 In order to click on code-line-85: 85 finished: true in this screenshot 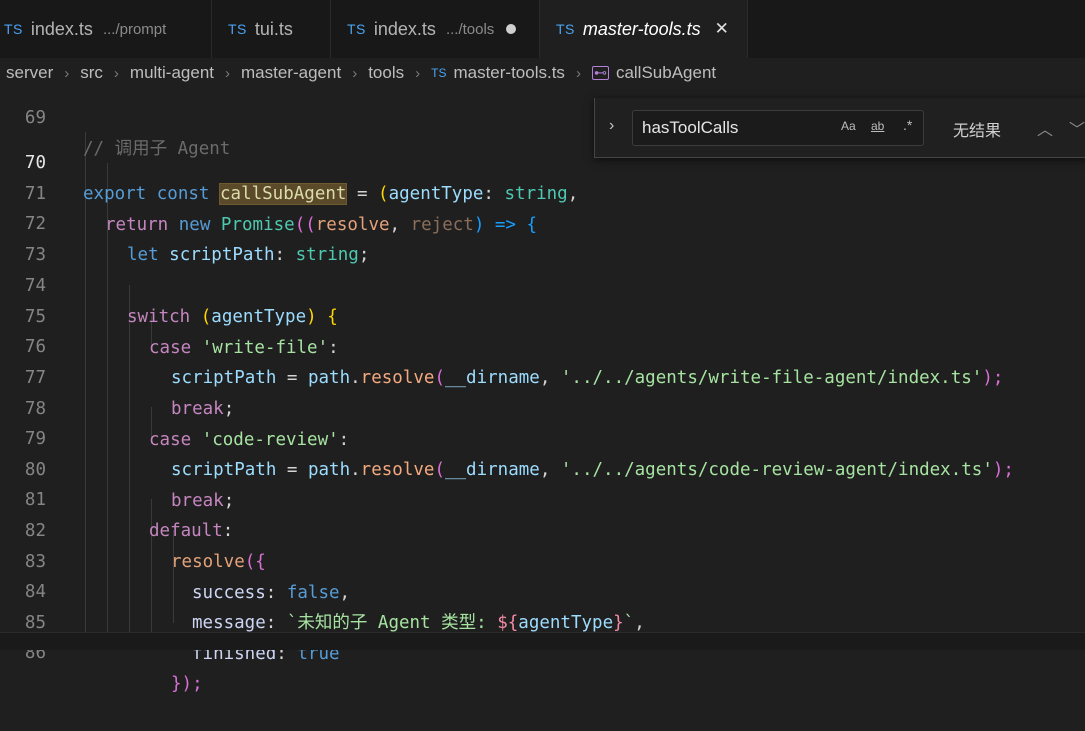, I will do `click(542, 620)`.